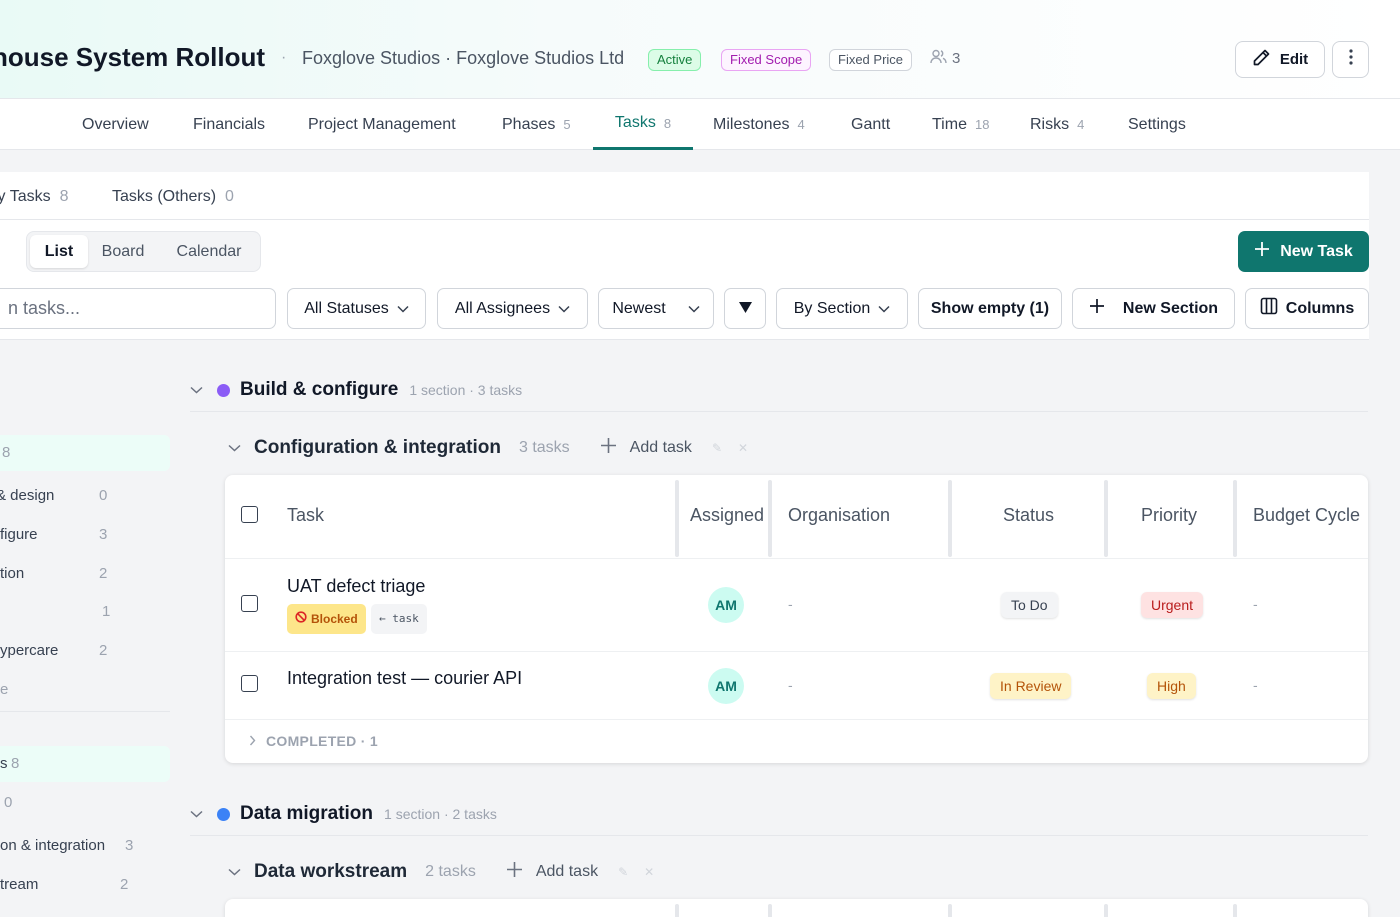 The image size is (1400, 917). I want to click on section-title: Configuration & integration, so click(377, 448).